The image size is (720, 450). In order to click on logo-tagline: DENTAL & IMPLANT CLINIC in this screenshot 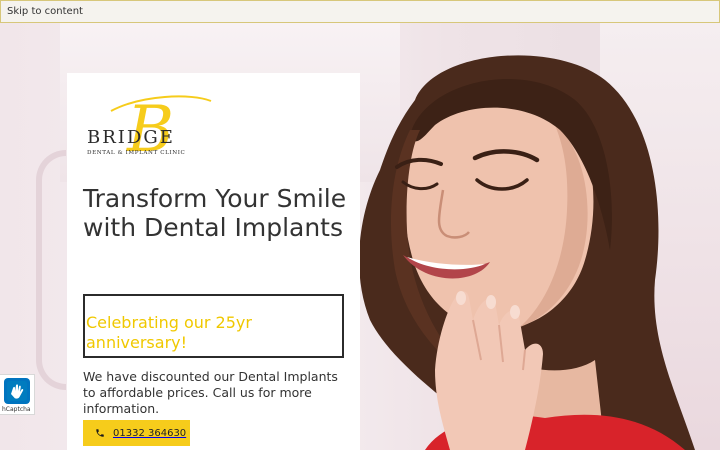, I will do `click(136, 153)`.